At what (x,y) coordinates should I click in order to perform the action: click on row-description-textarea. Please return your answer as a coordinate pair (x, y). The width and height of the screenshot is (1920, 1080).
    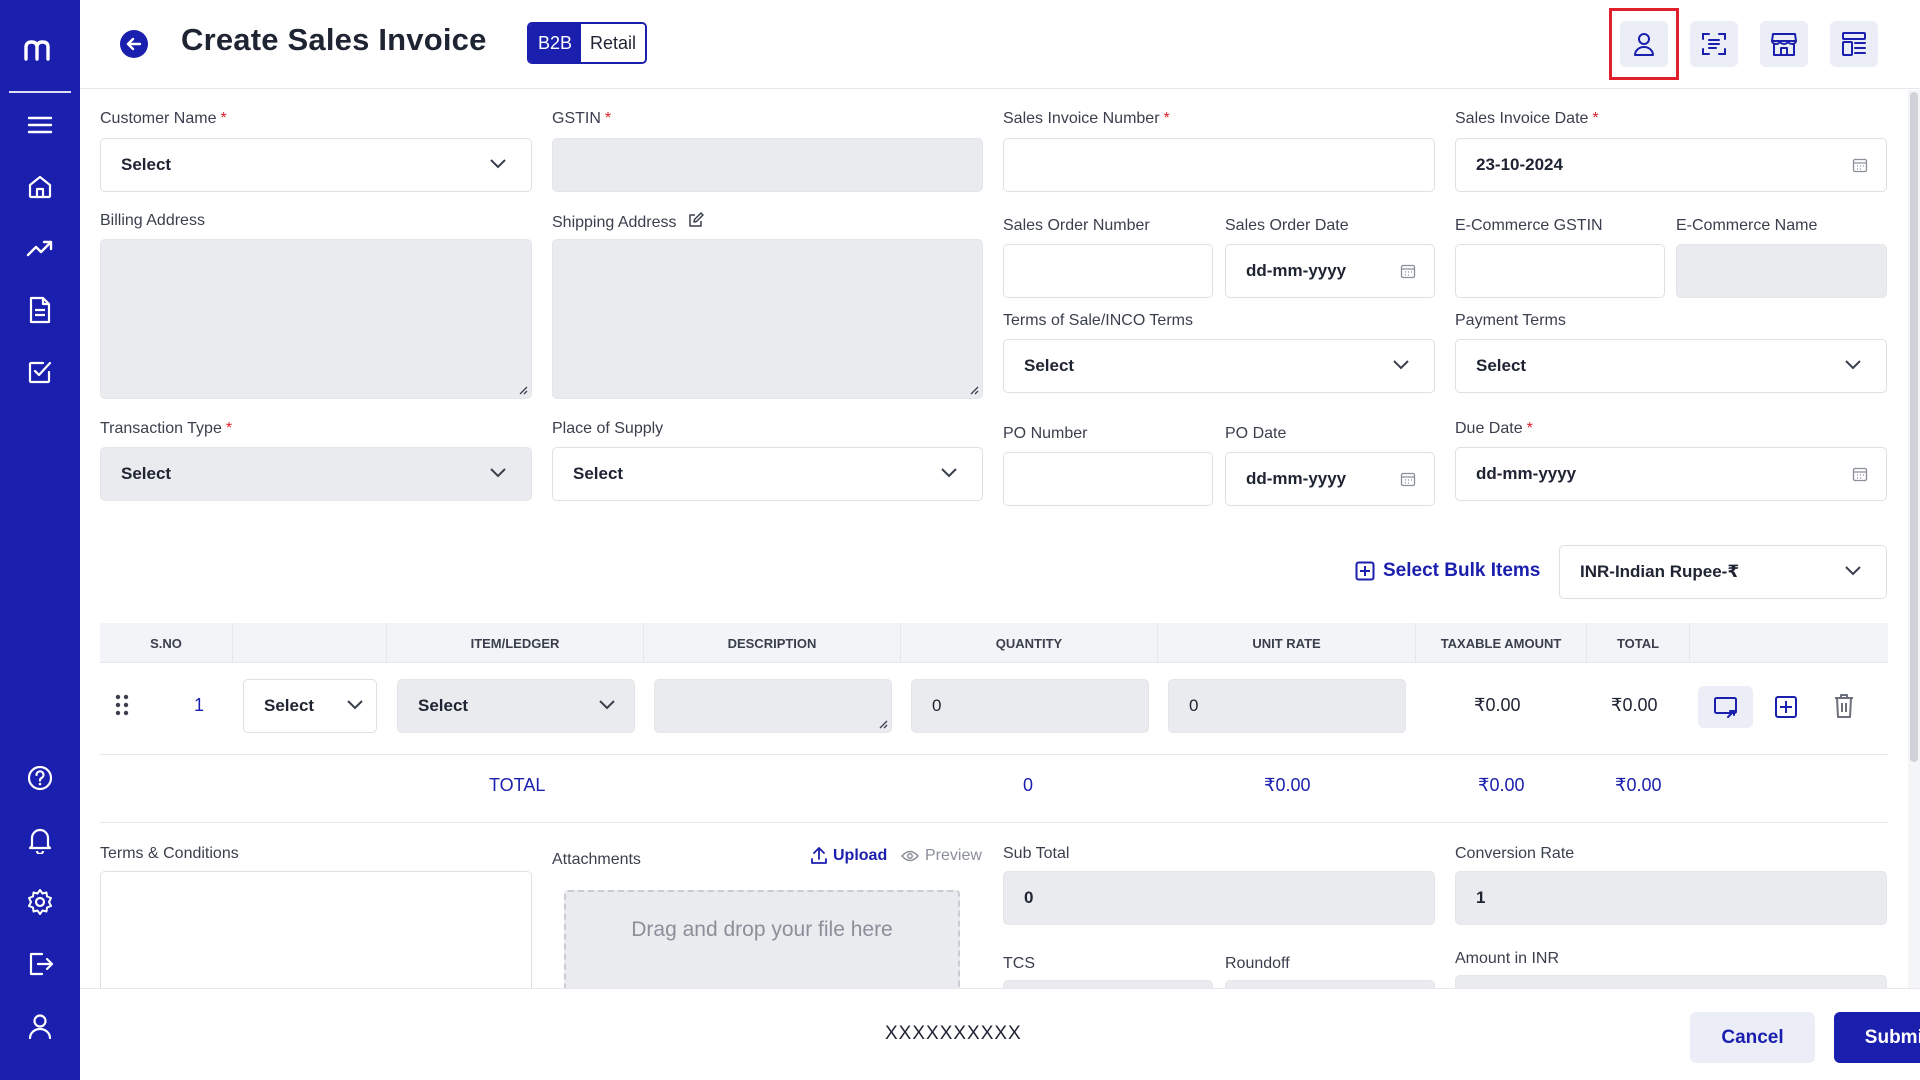
    Looking at the image, I should click on (773, 706).